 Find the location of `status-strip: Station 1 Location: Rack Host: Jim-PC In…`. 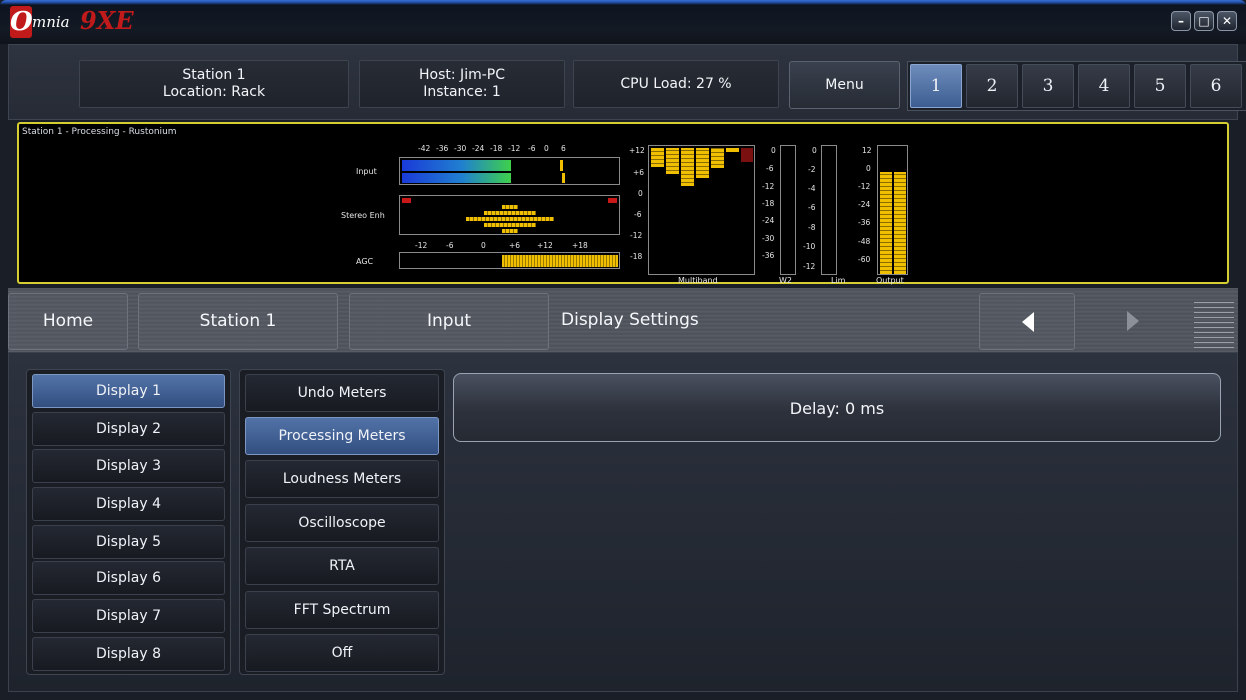

status-strip: Station 1 Location: Rack Host: Jim-PC In… is located at coordinates (627, 82).